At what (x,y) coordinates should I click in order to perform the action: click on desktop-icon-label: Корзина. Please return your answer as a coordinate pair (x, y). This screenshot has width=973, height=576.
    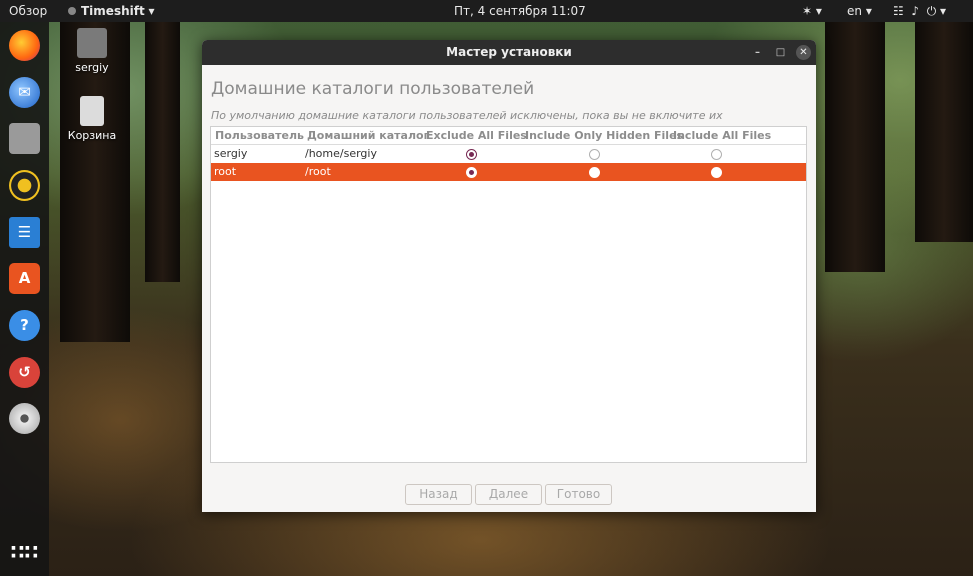
    Looking at the image, I should click on (92, 135).